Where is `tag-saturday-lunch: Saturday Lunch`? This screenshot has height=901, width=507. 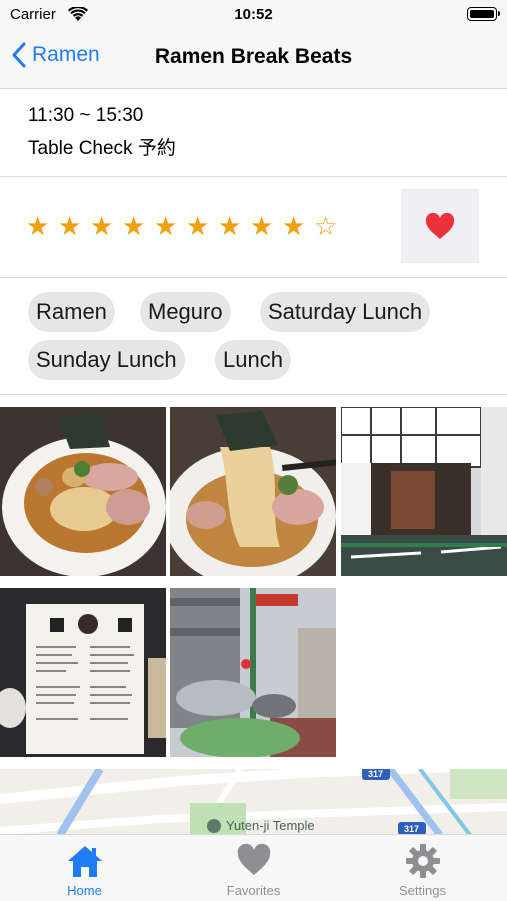 tag-saturday-lunch: Saturday Lunch is located at coordinates (345, 312).